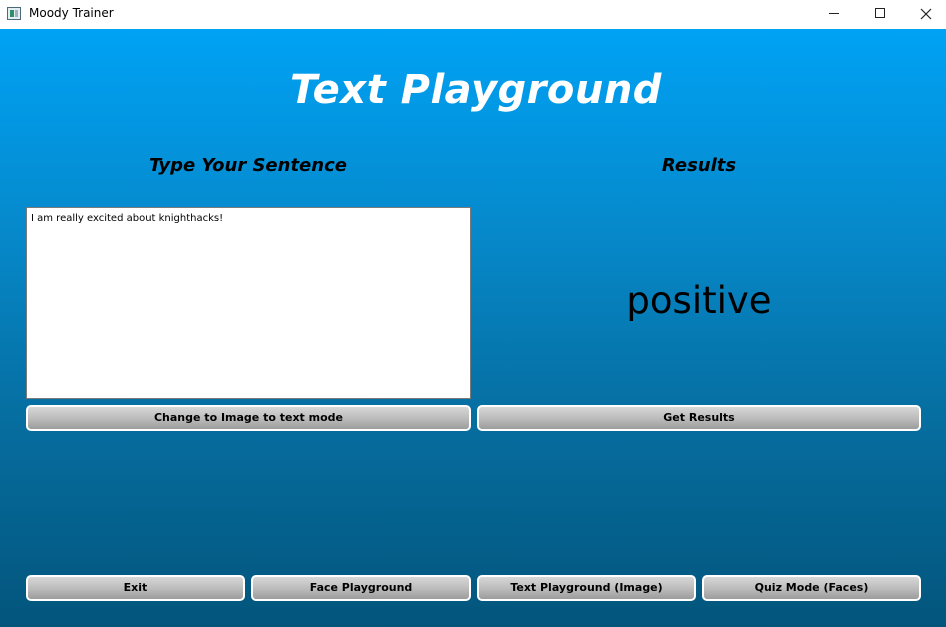  Describe the element at coordinates (476, 90) in the screenshot. I see `page-title: Text Playground` at that location.